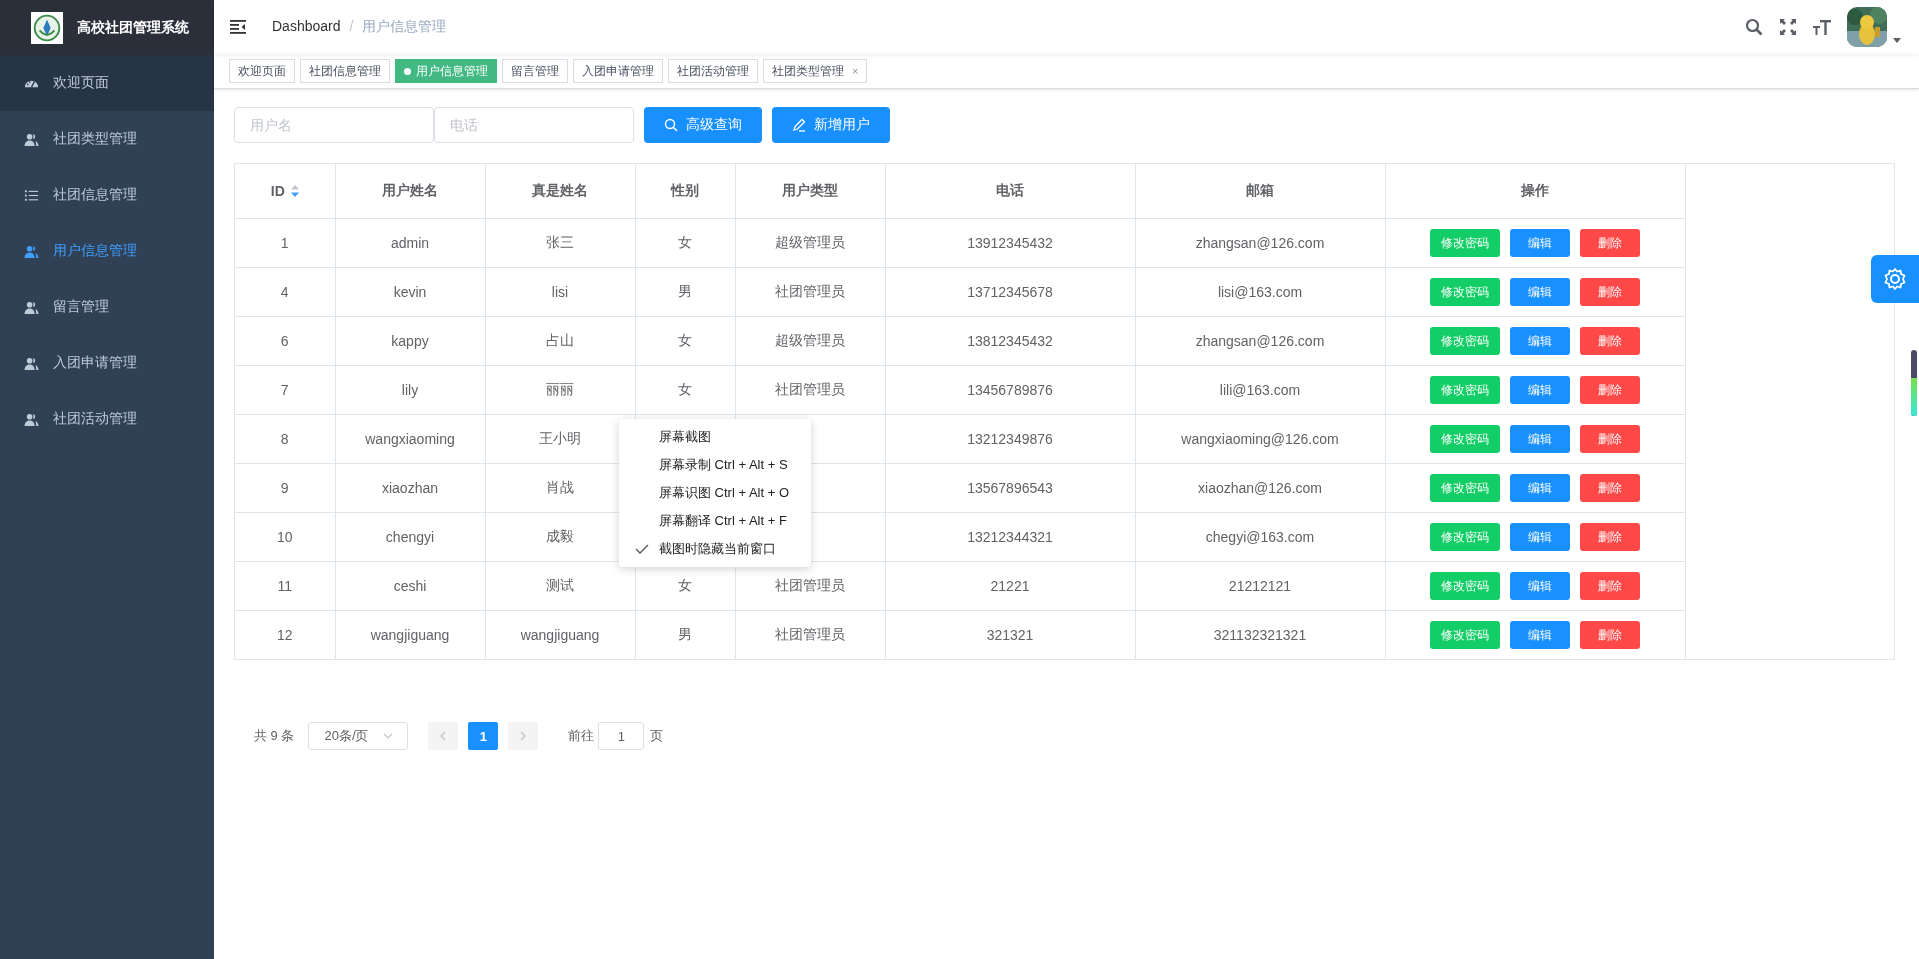 This screenshot has height=959, width=1919. I want to click on table-cell: 王小明, so click(560, 438).